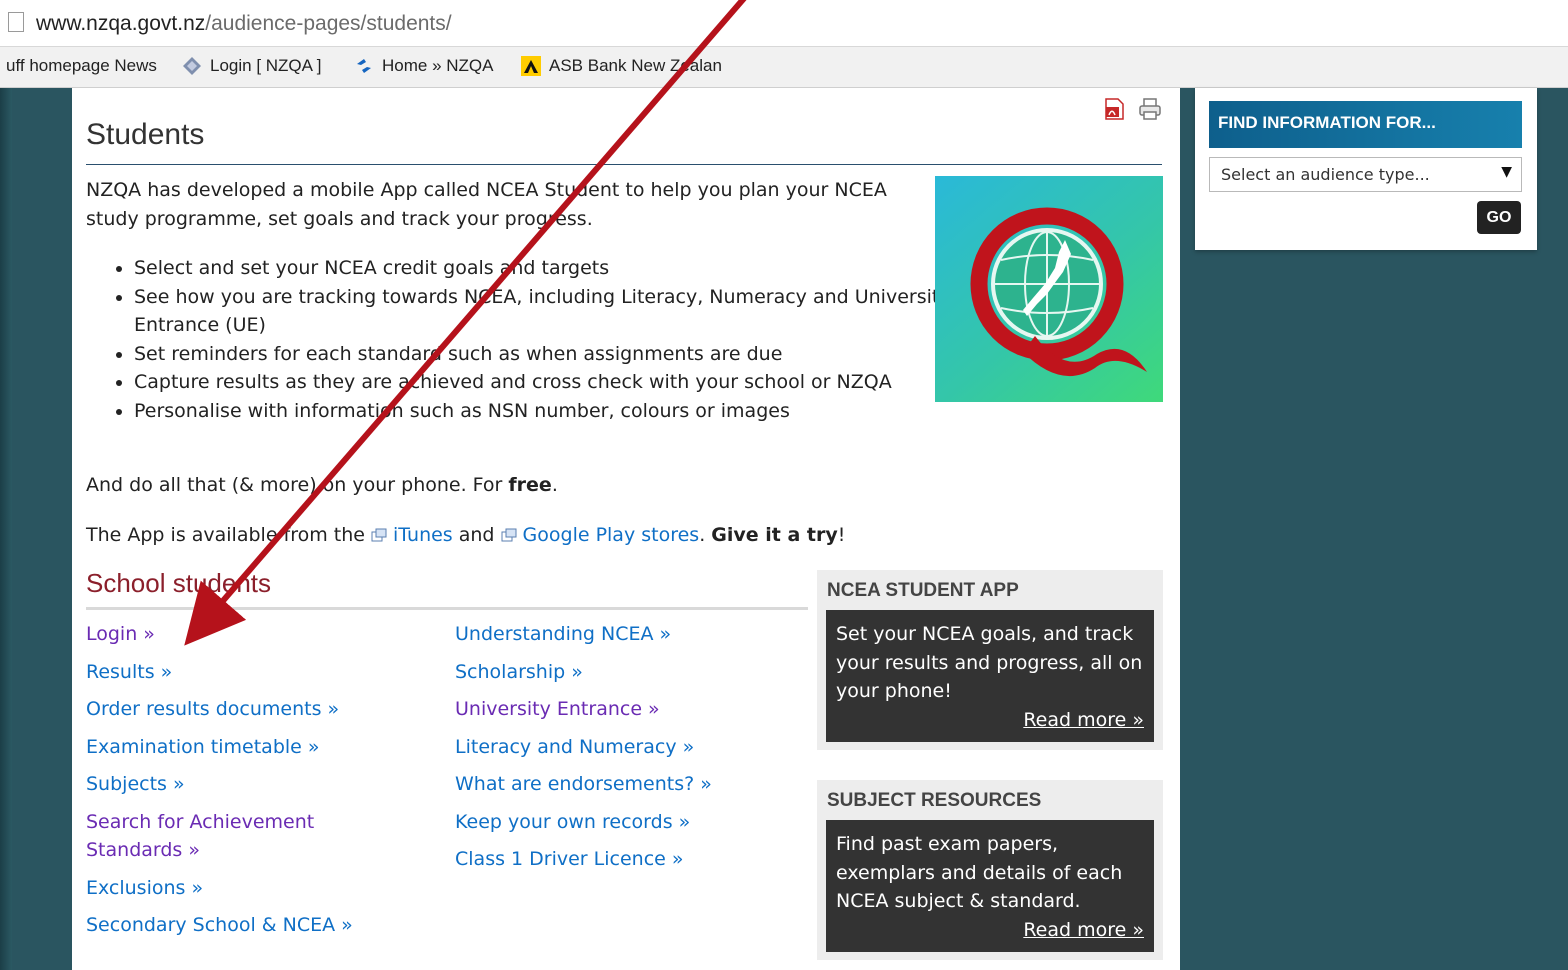 The width and height of the screenshot is (1568, 970). Describe the element at coordinates (624, 164) in the screenshot. I see `title-divider` at that location.